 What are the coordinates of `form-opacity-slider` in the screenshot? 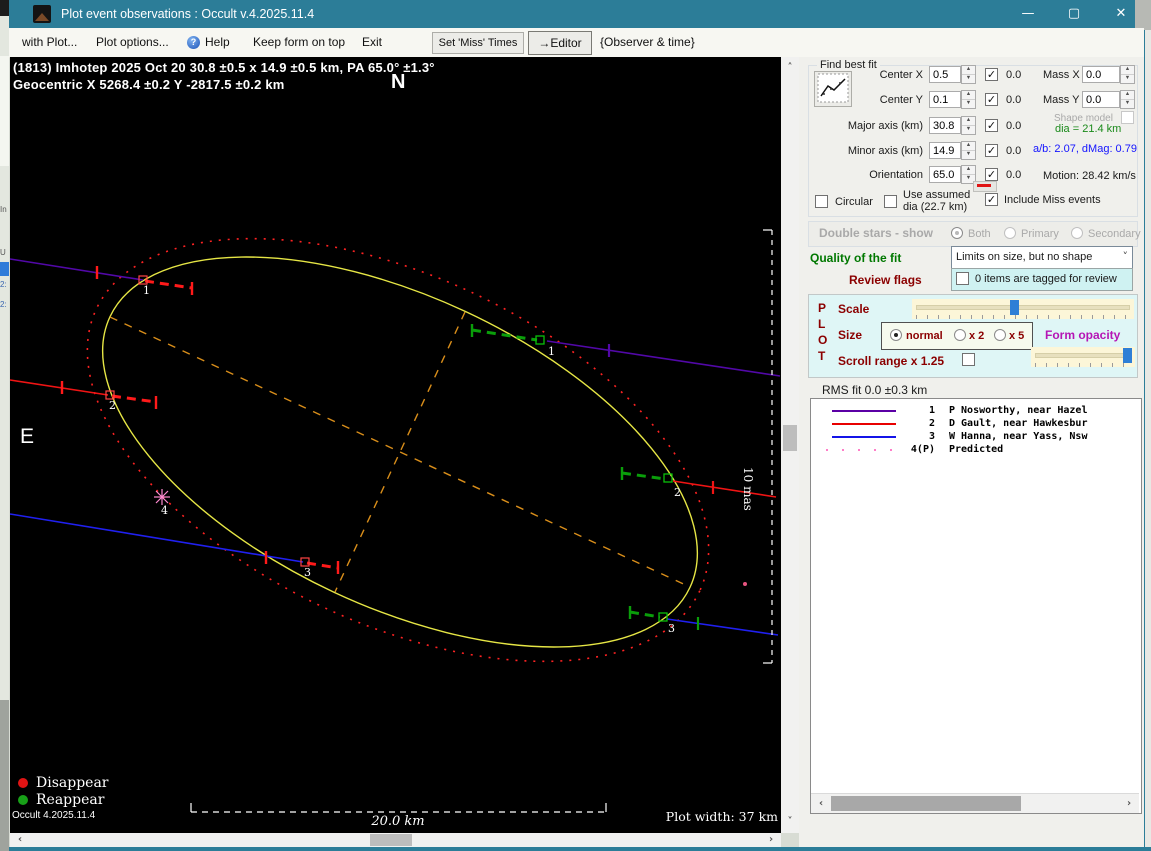 It's located at (1083, 357).